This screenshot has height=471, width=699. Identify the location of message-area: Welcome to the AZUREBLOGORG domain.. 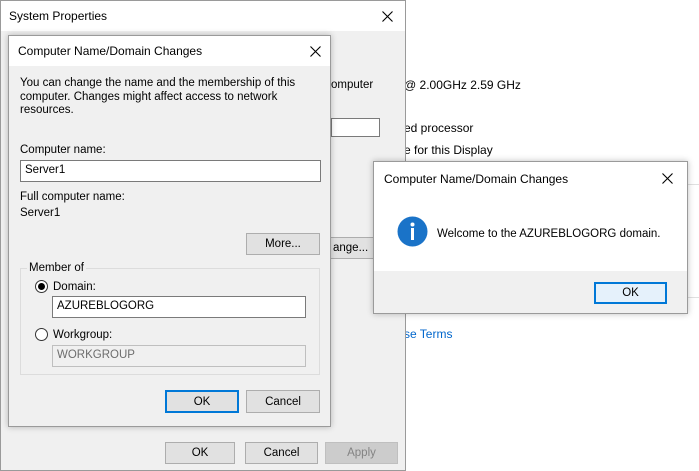
(530, 232).